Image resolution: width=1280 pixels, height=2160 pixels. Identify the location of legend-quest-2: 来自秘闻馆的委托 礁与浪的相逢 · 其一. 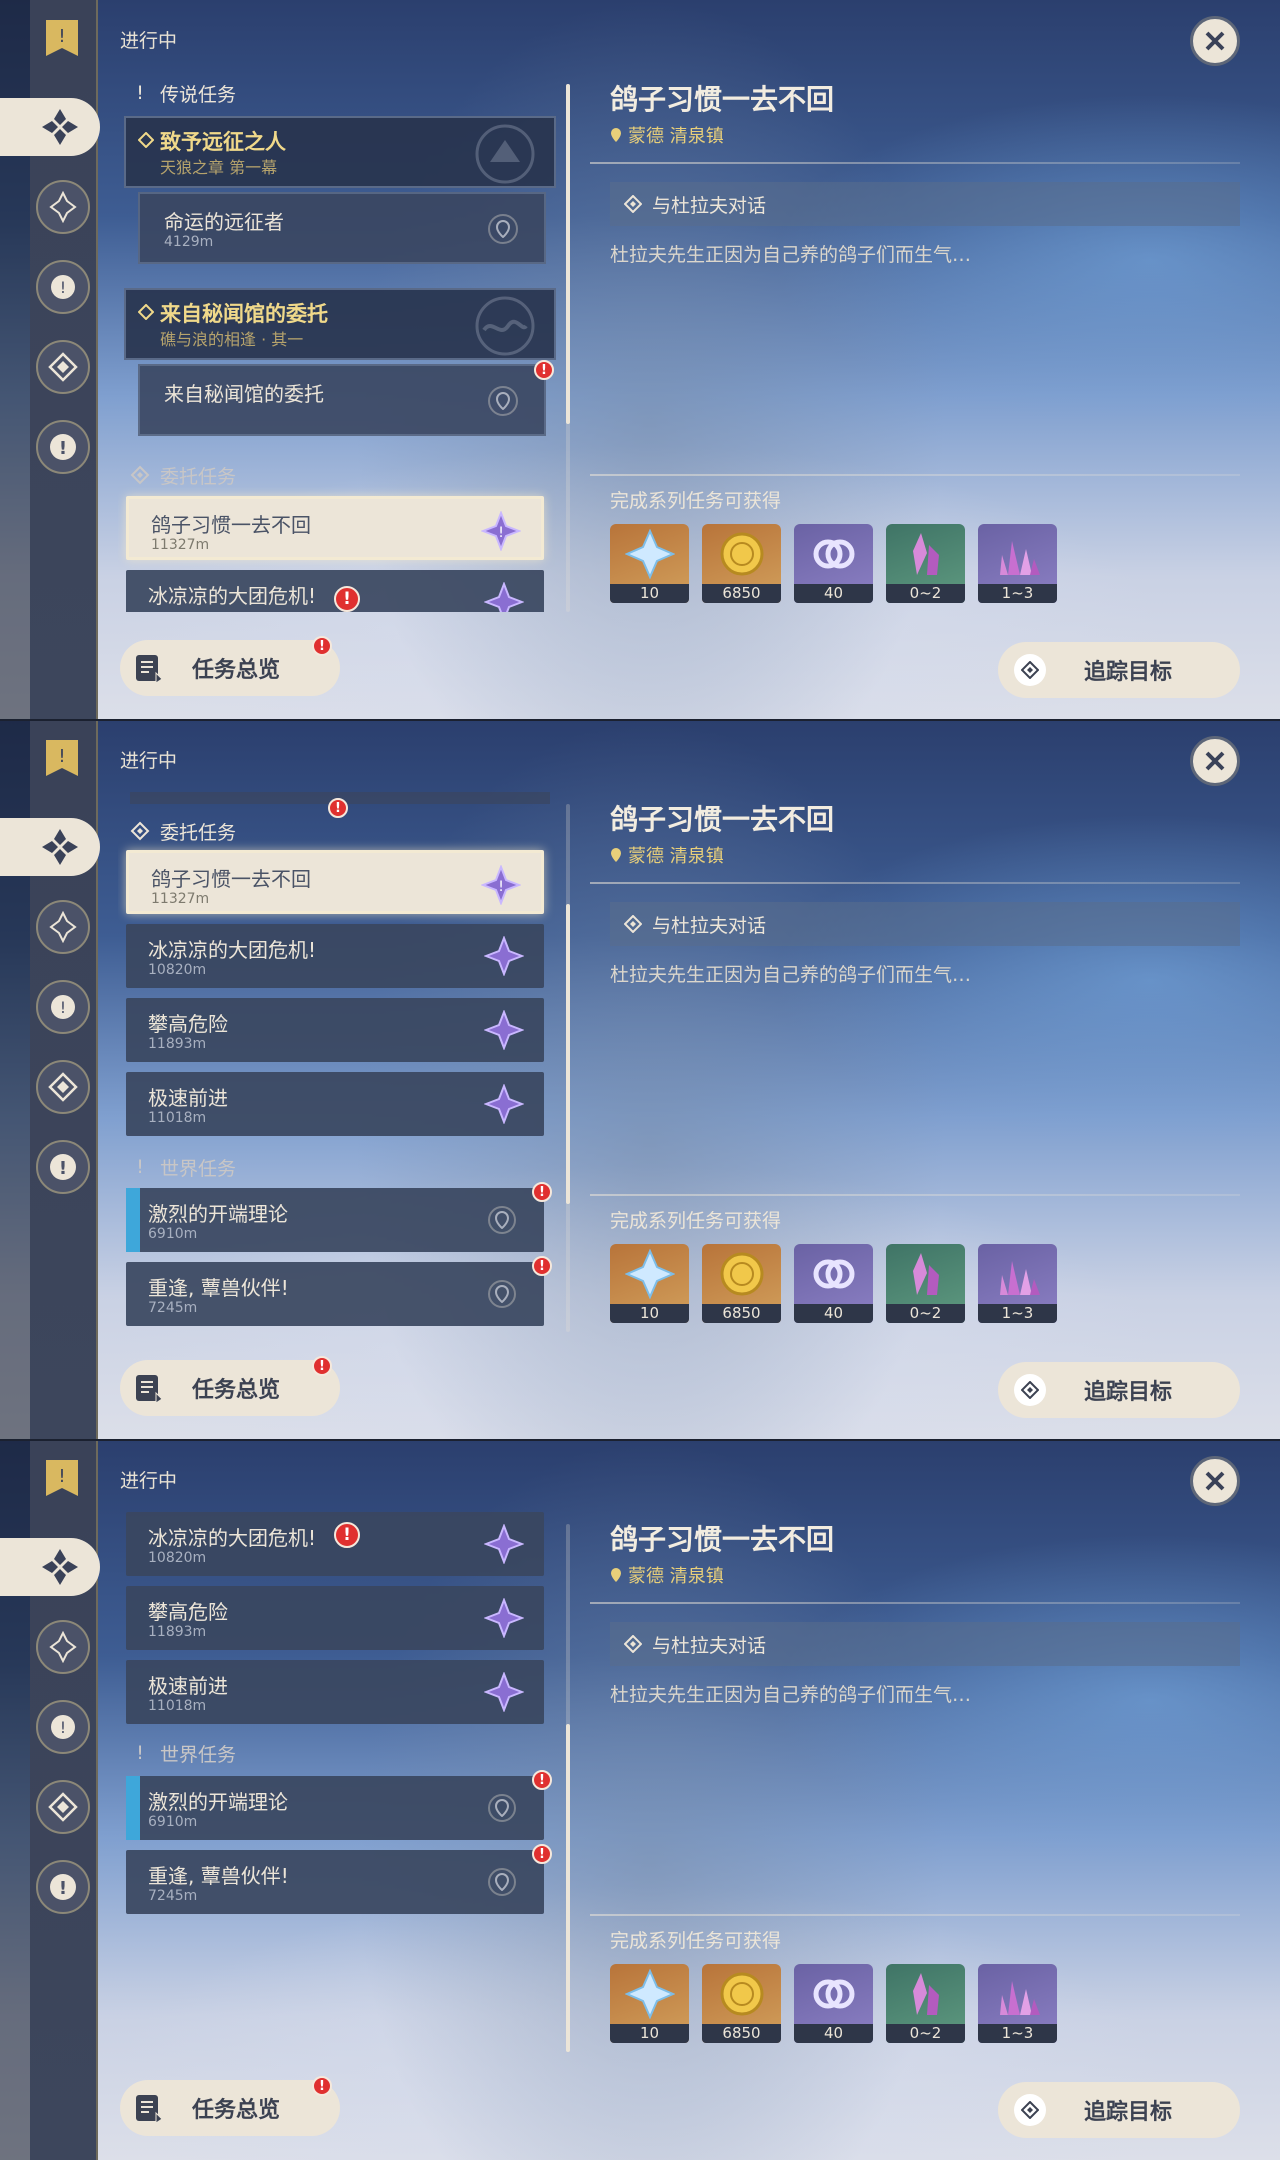
(340, 324).